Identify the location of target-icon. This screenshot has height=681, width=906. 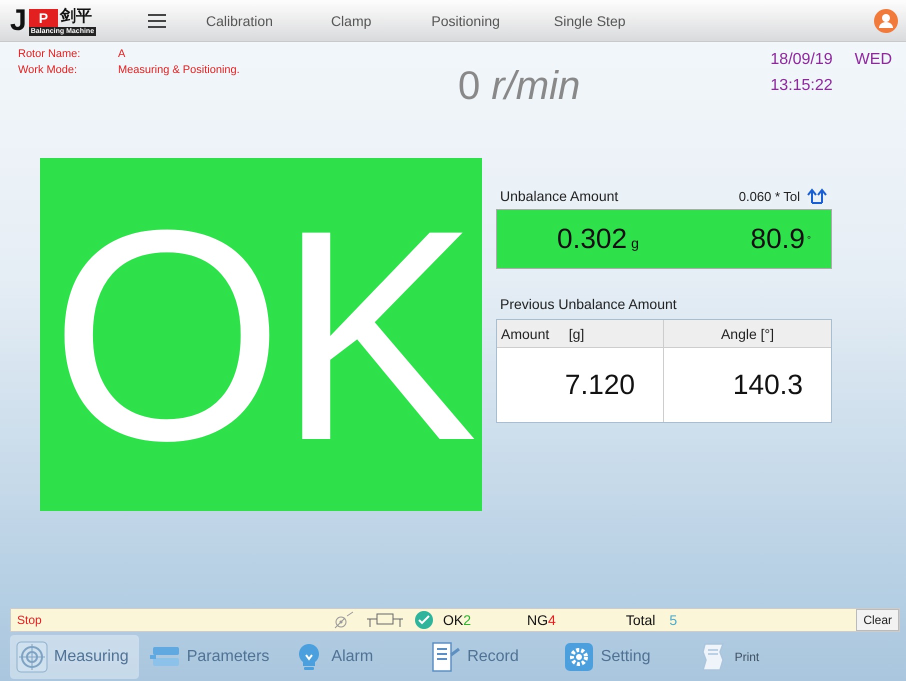
(32, 656).